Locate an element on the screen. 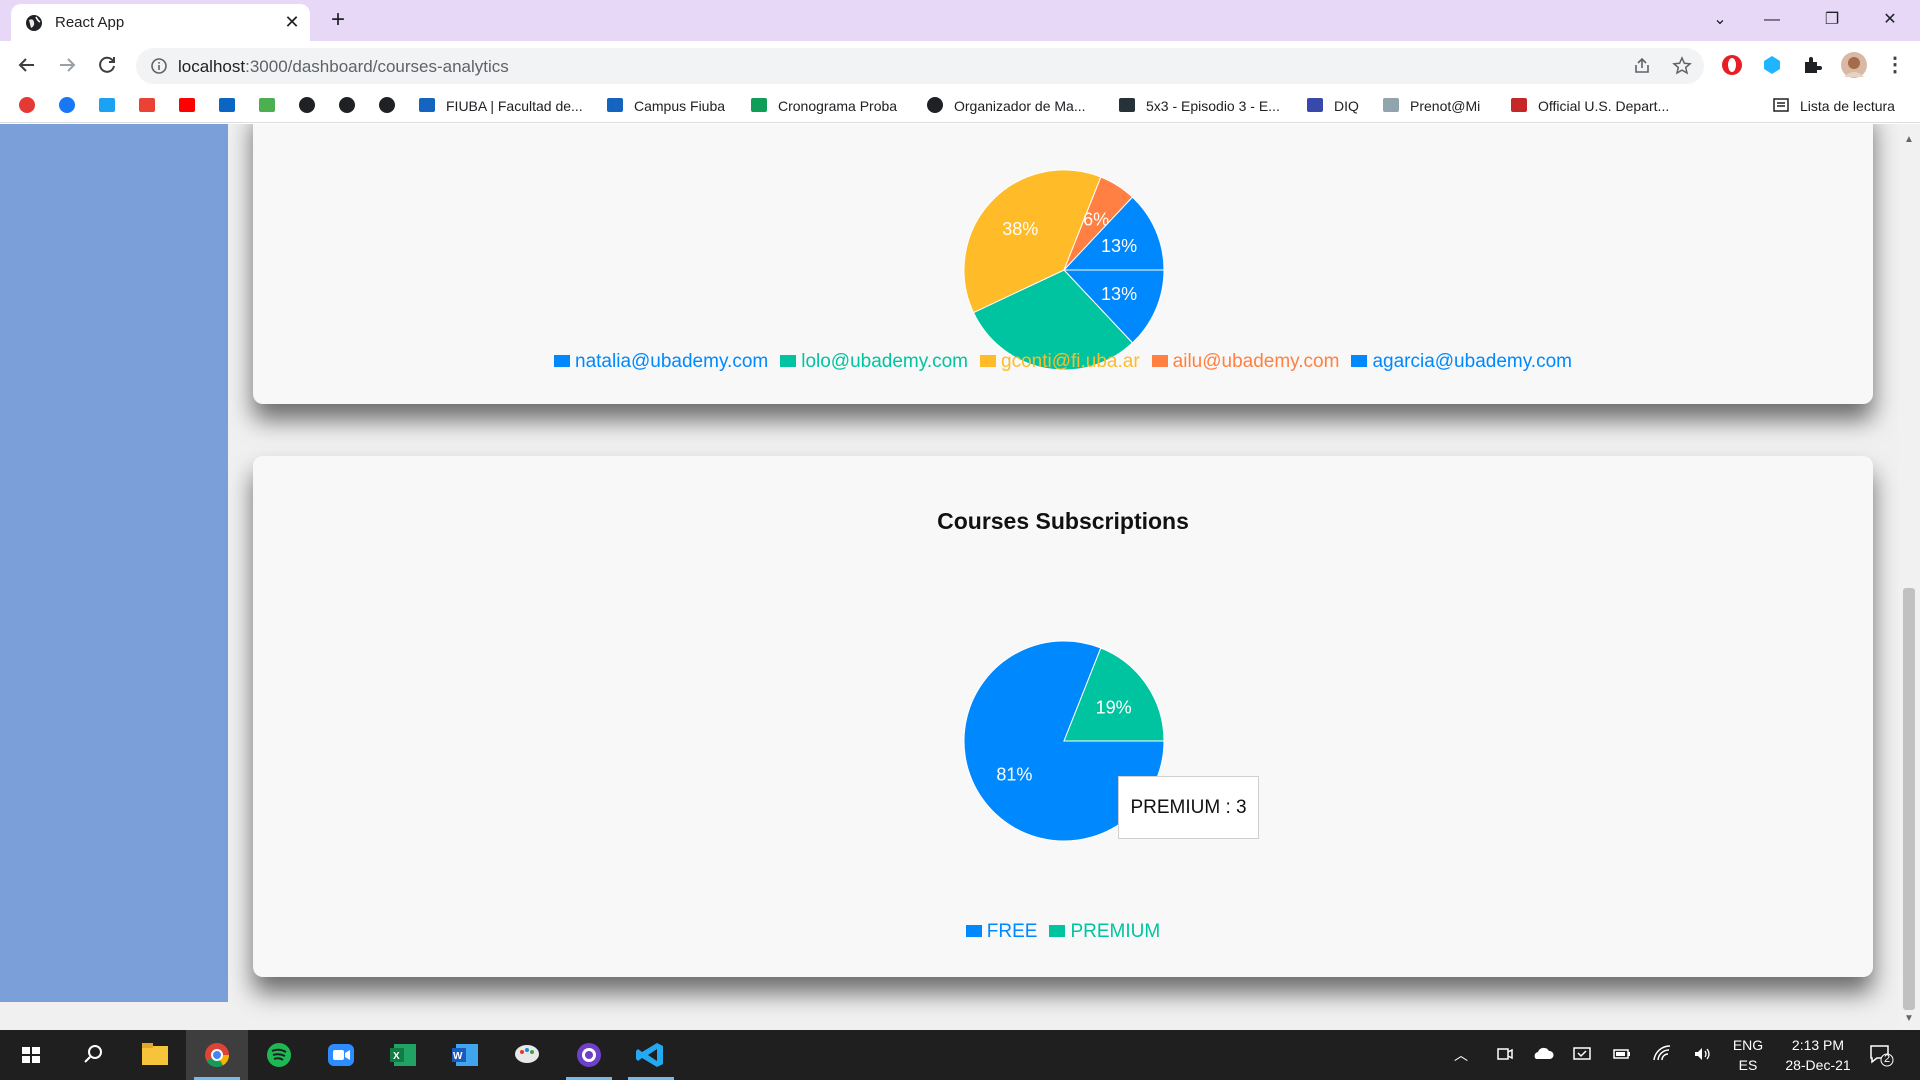 The height and width of the screenshot is (1080, 1920). github-desktop-icon is located at coordinates (589, 1055).